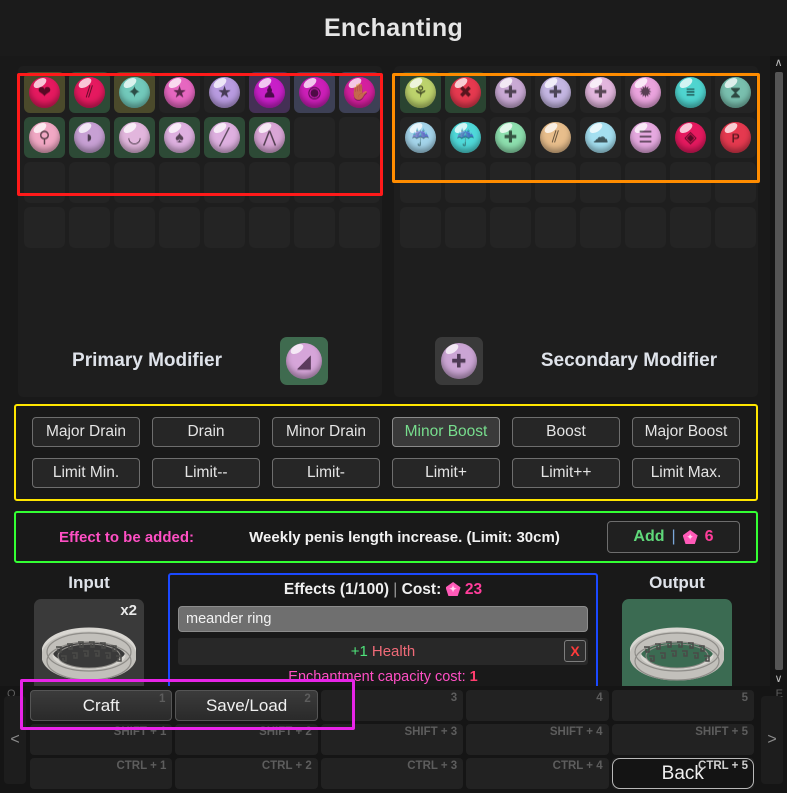  Describe the element at coordinates (101, 773) in the screenshot. I see `hotbar-slot: CTRL + 1` at that location.